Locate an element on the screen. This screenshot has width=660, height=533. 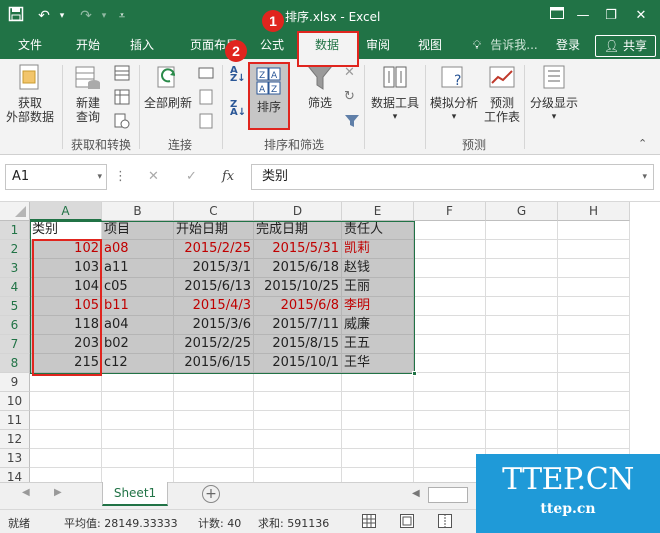
row-header-5: 5 is located at coordinates (15, 306).